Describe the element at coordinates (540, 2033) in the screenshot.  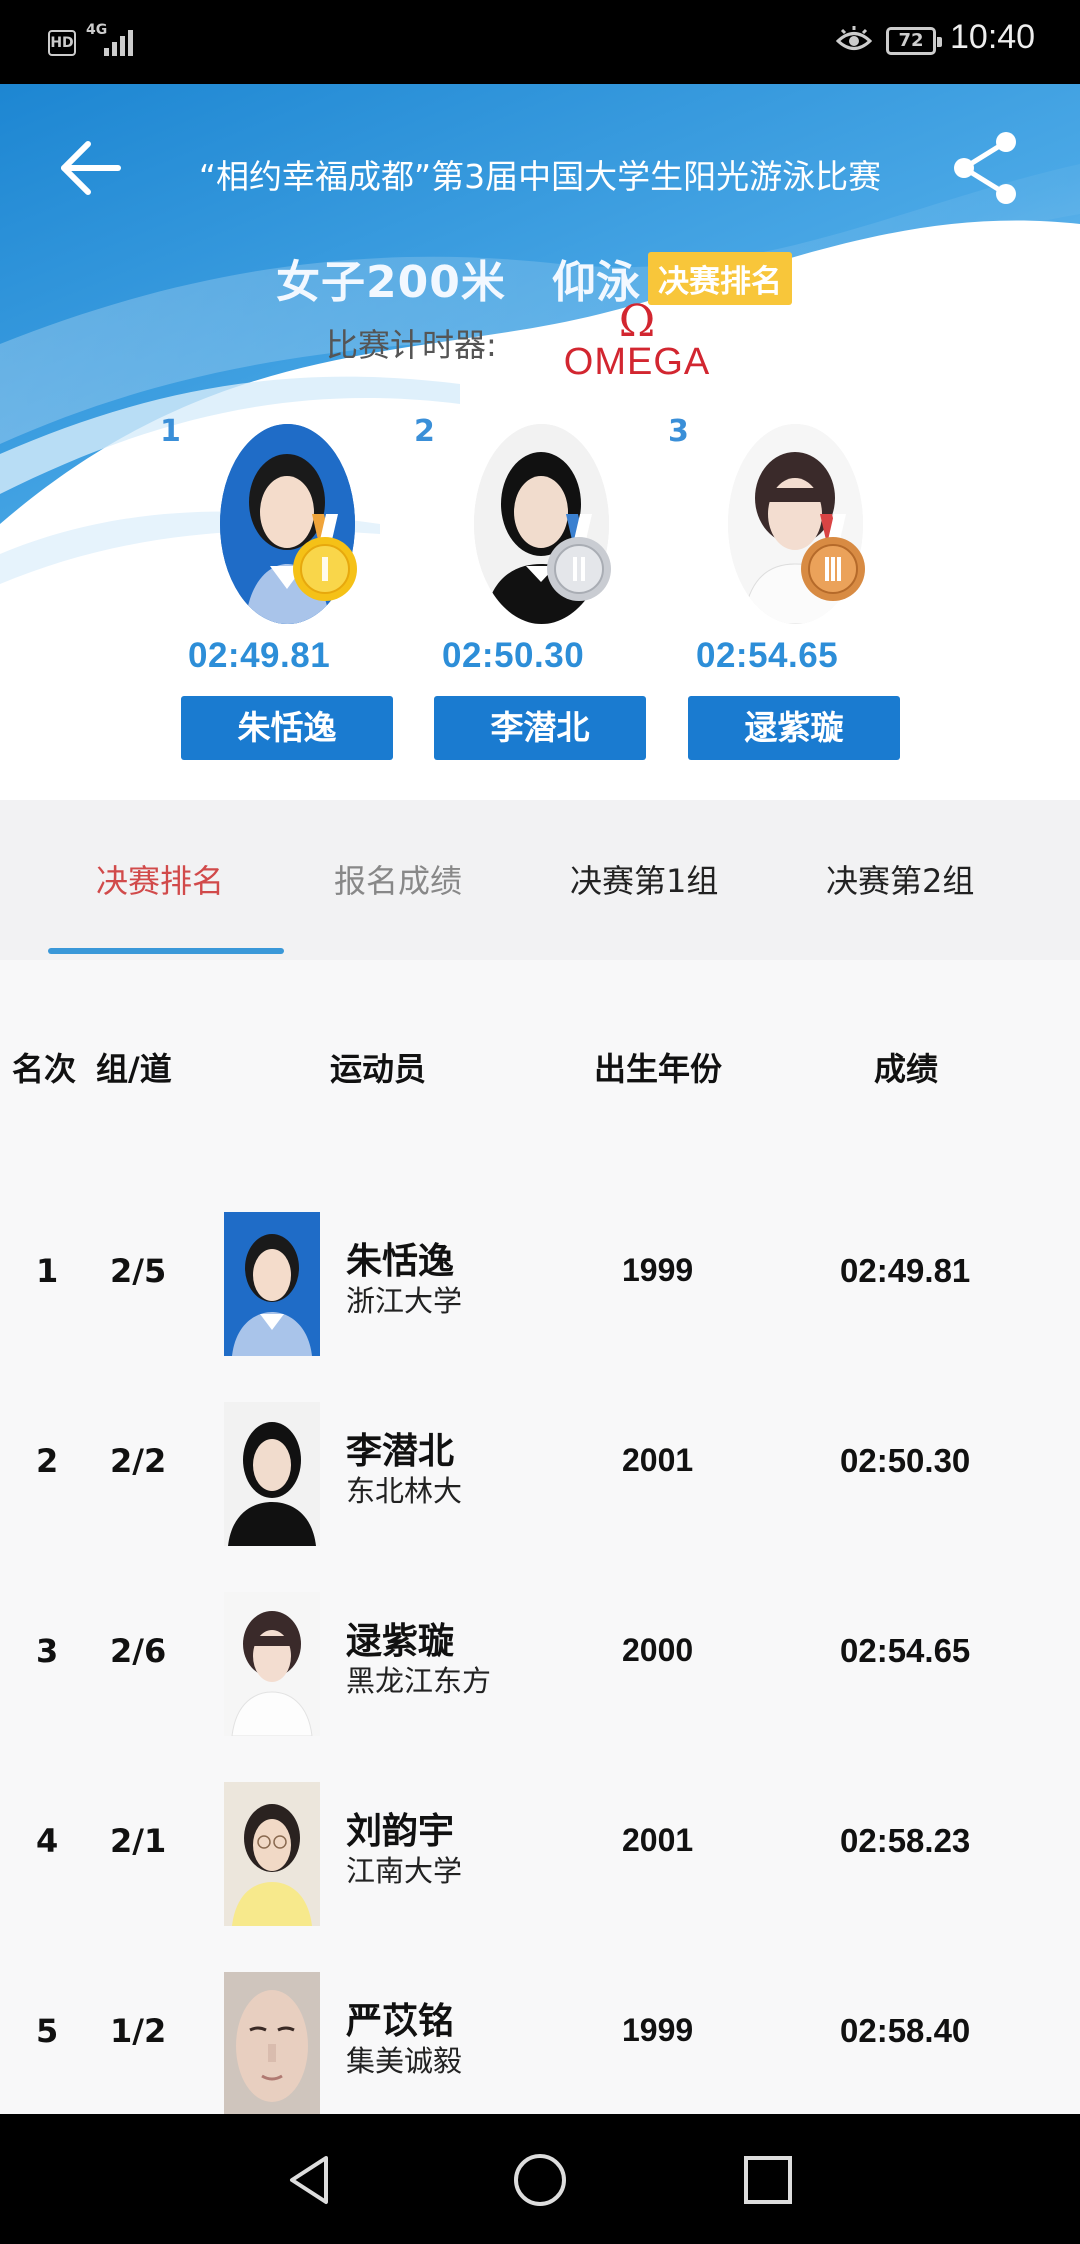
I see `table-row: 5 1/2 严苡铭 集美诚毅 1999 02:58.40` at that location.